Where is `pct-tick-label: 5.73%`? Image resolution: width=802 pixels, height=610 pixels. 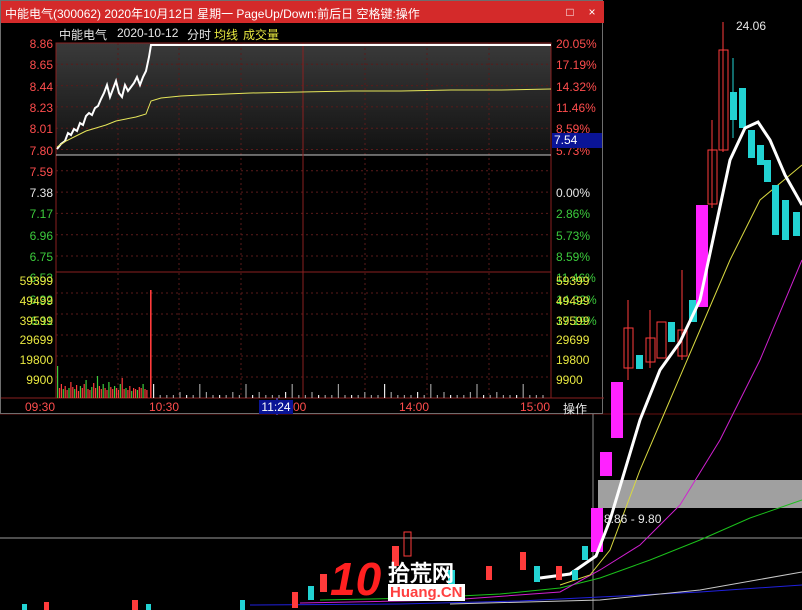
pct-tick-label: 5.73% is located at coordinates (573, 235).